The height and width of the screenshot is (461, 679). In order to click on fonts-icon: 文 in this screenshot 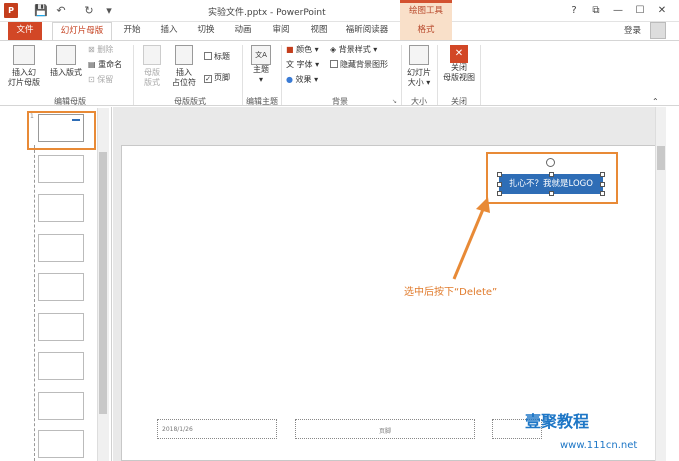, I will do `click(290, 64)`.